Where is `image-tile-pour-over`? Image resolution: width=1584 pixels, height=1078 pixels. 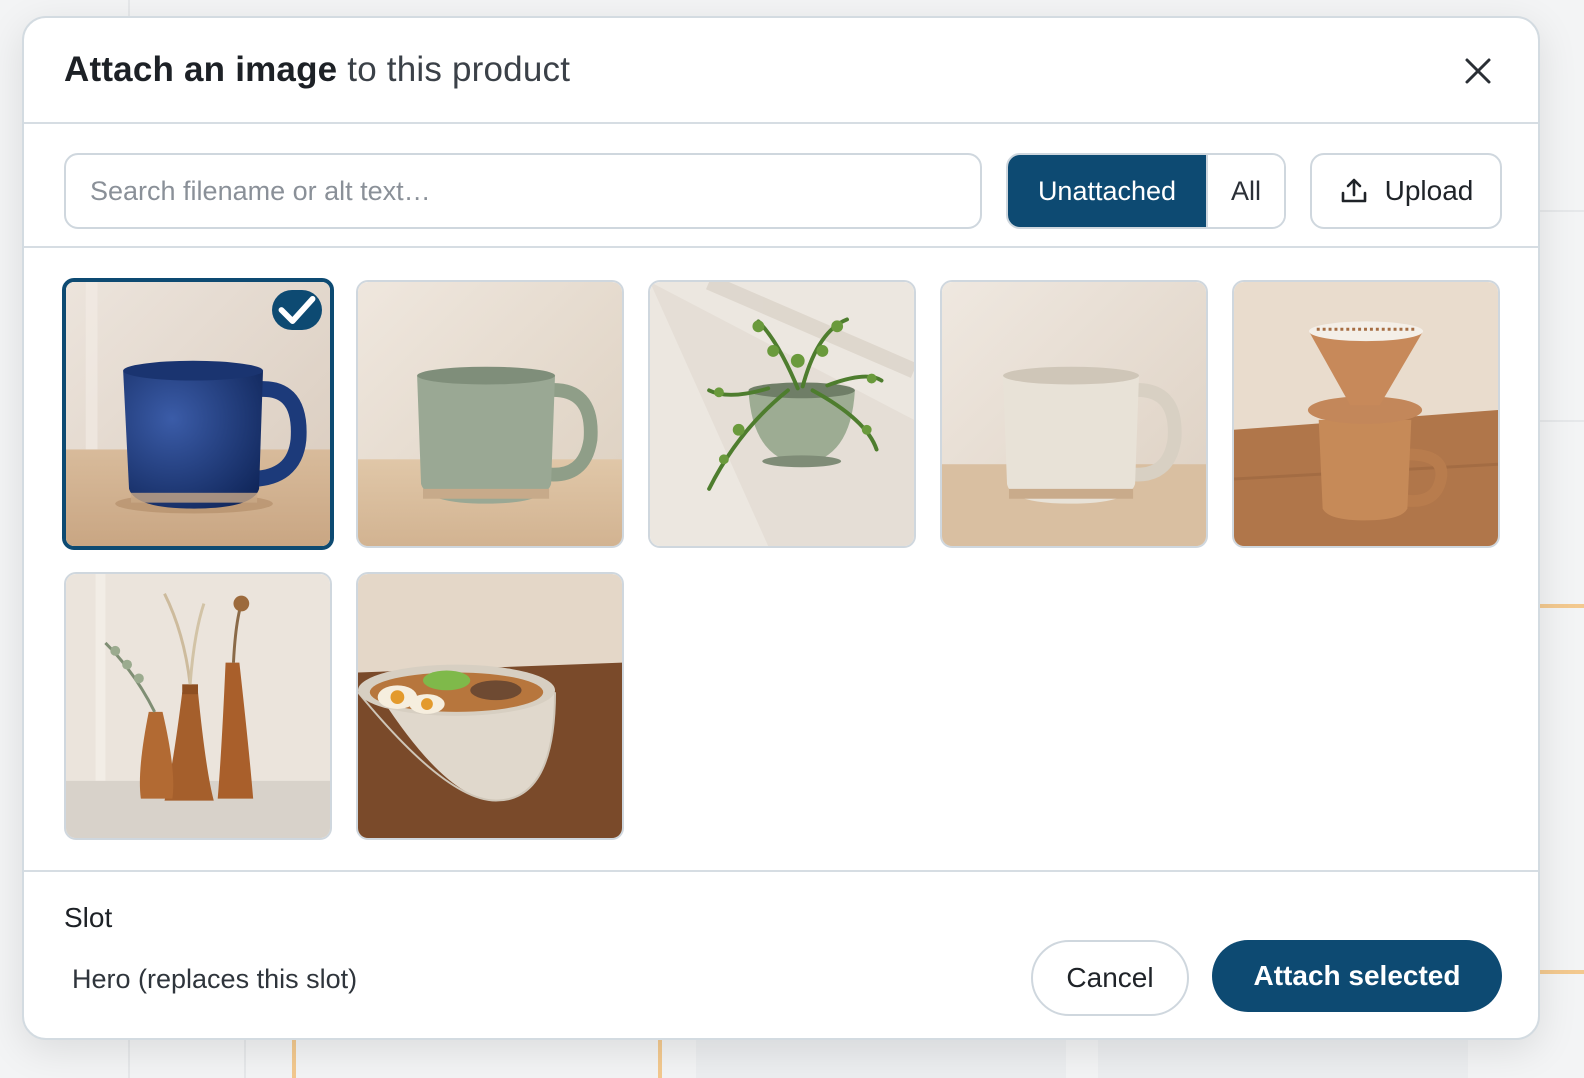 image-tile-pour-over is located at coordinates (1366, 414).